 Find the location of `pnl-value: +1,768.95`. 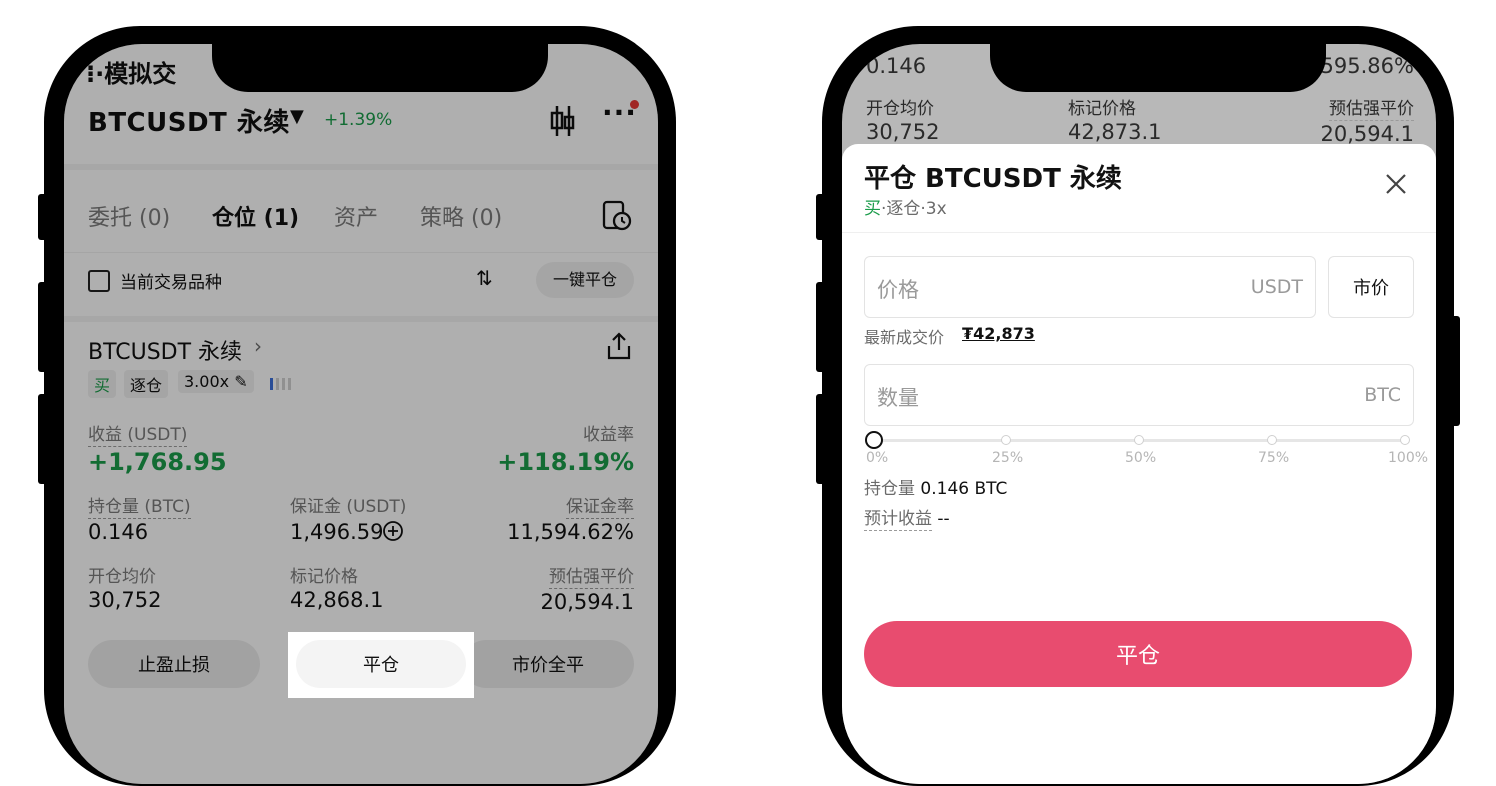

pnl-value: +1,768.95 is located at coordinates (157, 462).